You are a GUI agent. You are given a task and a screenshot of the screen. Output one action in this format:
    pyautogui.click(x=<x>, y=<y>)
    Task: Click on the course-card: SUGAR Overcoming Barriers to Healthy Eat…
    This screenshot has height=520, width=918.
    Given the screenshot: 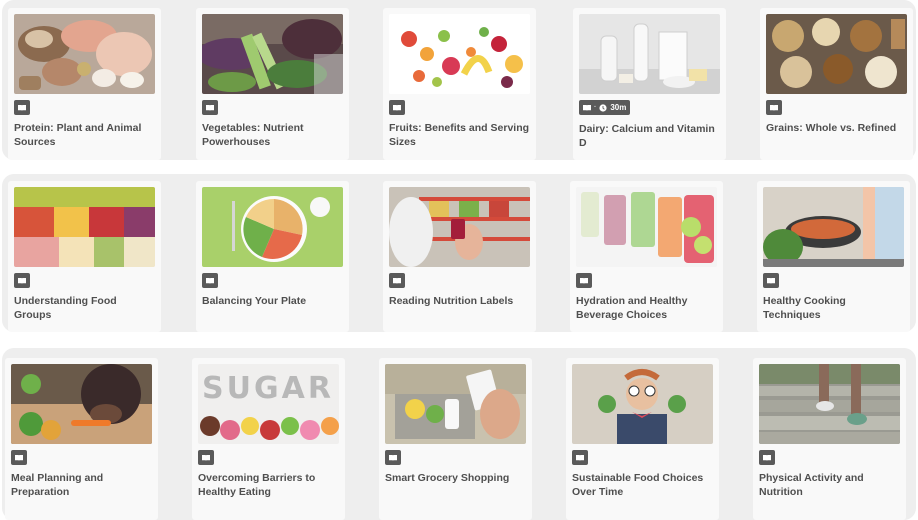 What is the action you would take?
    pyautogui.click(x=268, y=439)
    